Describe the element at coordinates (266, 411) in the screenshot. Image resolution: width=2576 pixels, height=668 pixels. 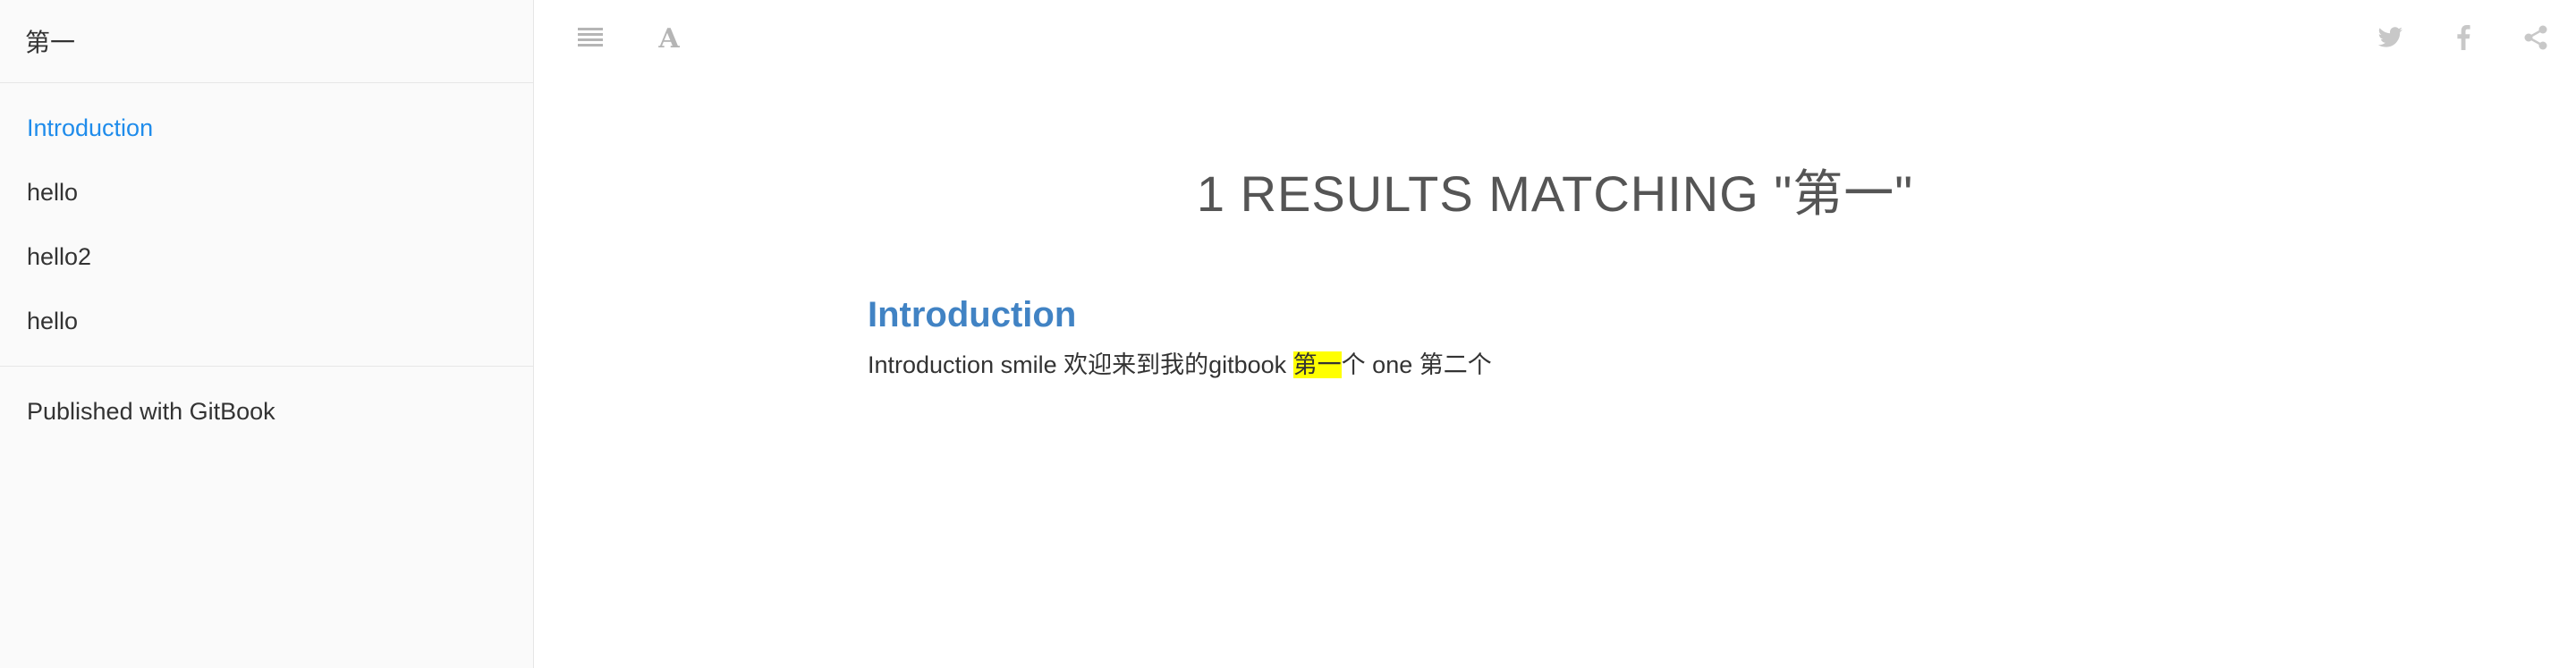
I see `published-with-gitbook-link: Published with GitBook` at that location.